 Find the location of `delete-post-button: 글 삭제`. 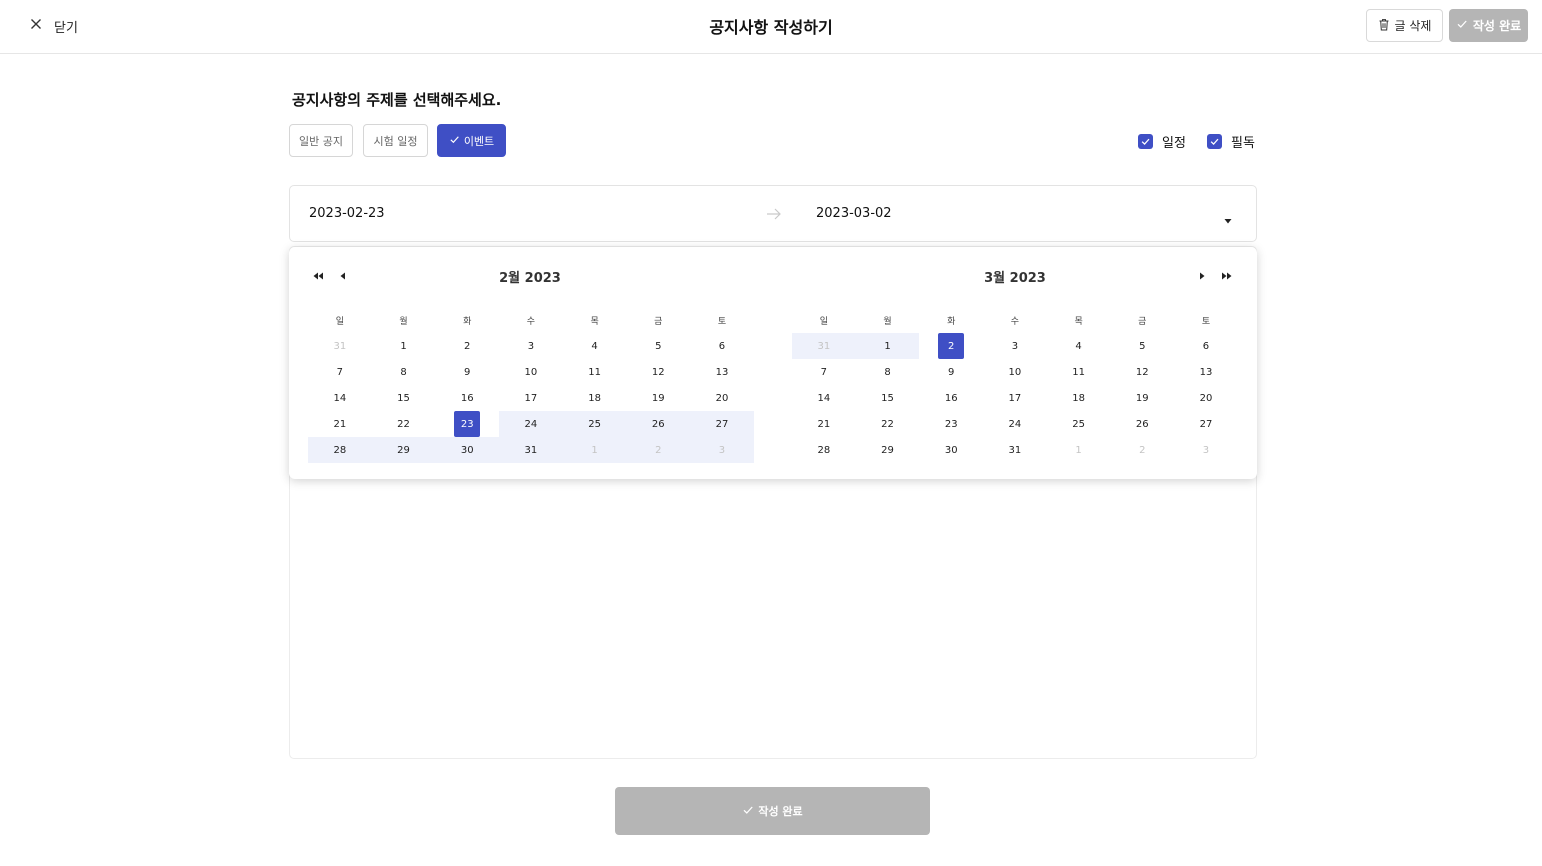

delete-post-button: 글 삭제 is located at coordinates (1404, 25).